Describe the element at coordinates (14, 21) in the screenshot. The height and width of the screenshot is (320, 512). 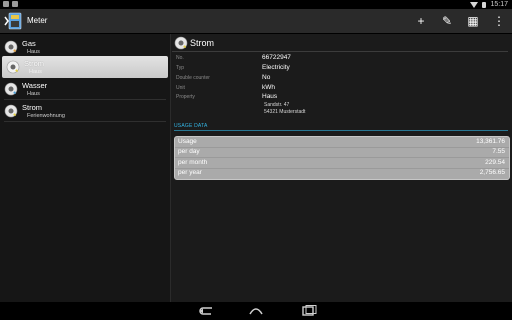
I see `app-logo-icon` at that location.